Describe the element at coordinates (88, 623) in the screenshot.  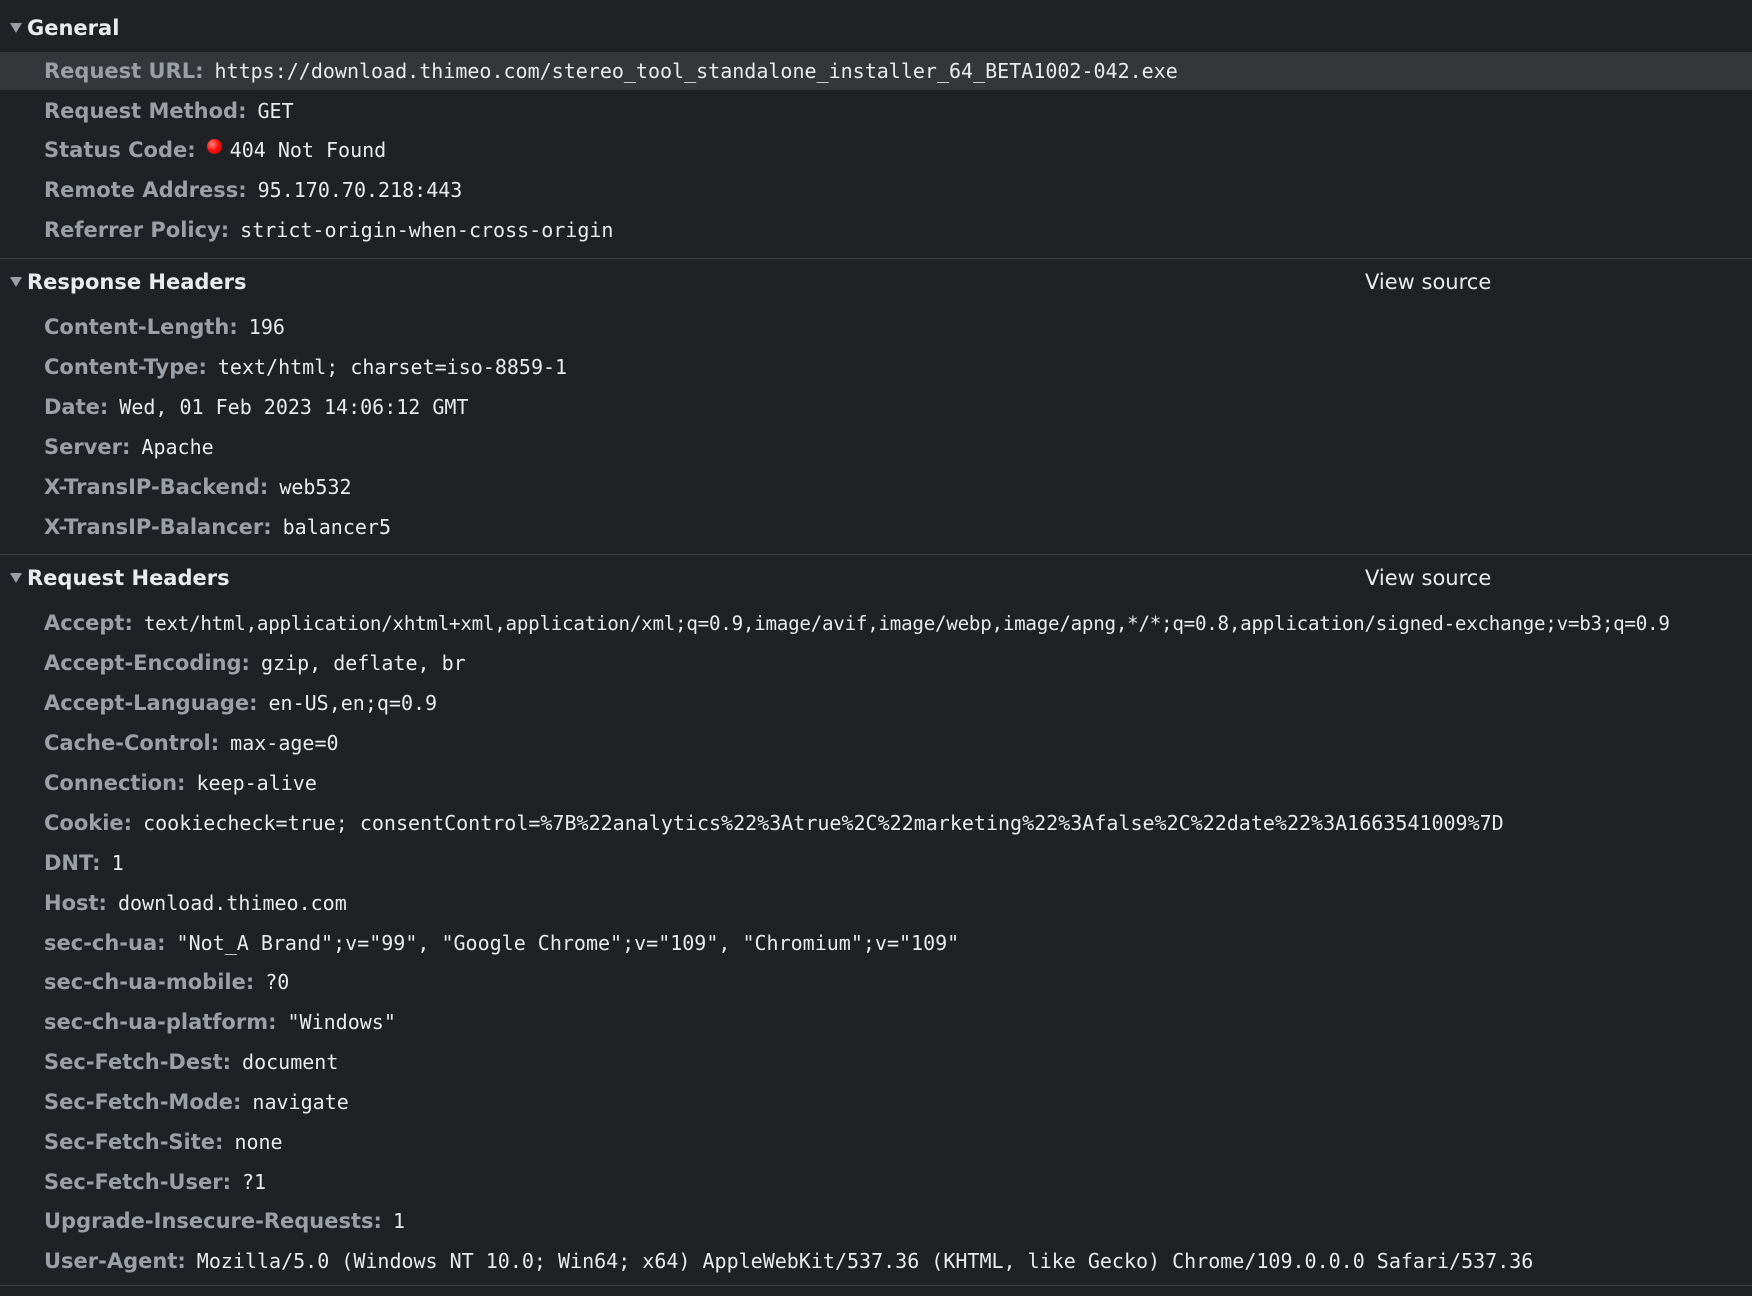
I see `header-key: Accept:` at that location.